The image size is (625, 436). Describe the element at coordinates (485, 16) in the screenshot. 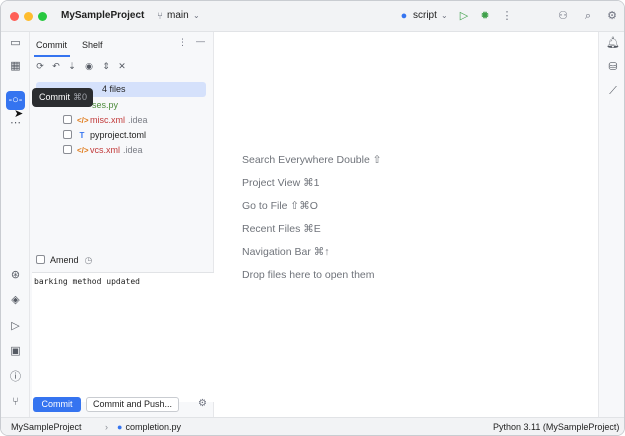

I see `debug-icon: ✹` at that location.